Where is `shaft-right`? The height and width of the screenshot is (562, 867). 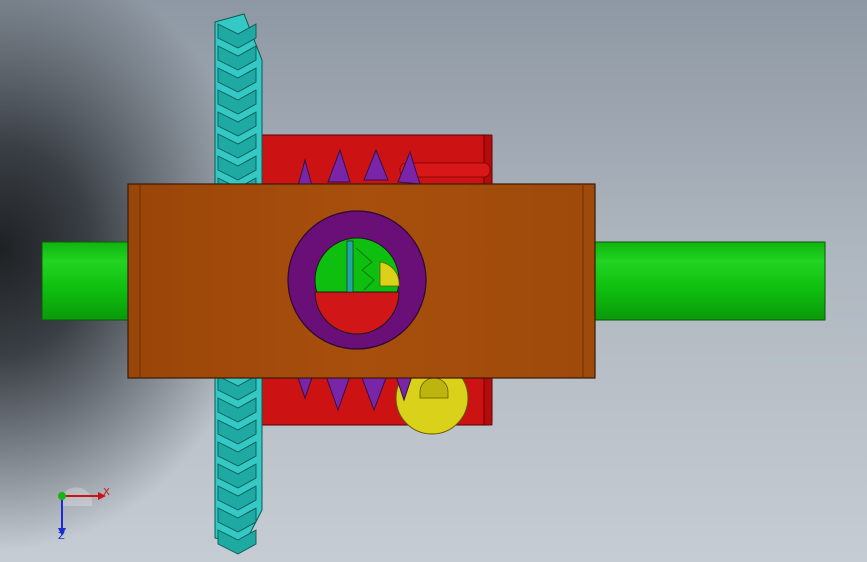
shaft-right is located at coordinates (709, 281).